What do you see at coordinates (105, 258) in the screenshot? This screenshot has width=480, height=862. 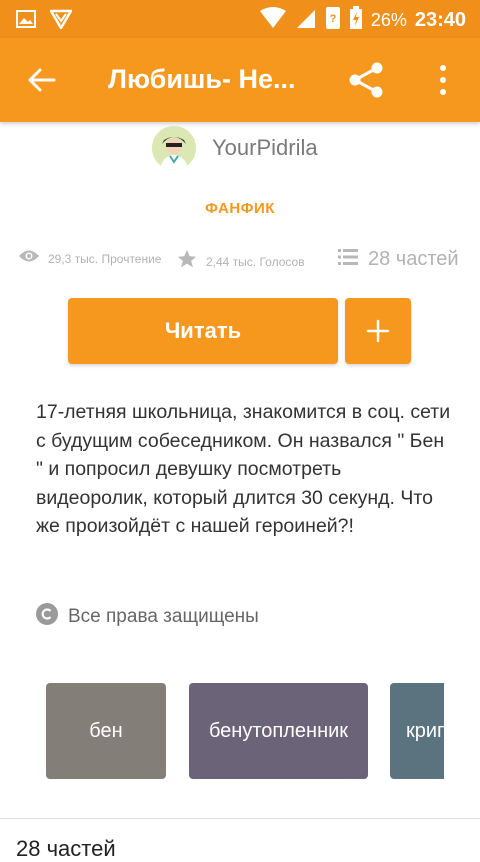 I see `reads-count: 29,3 тыс. Прочтение` at bounding box center [105, 258].